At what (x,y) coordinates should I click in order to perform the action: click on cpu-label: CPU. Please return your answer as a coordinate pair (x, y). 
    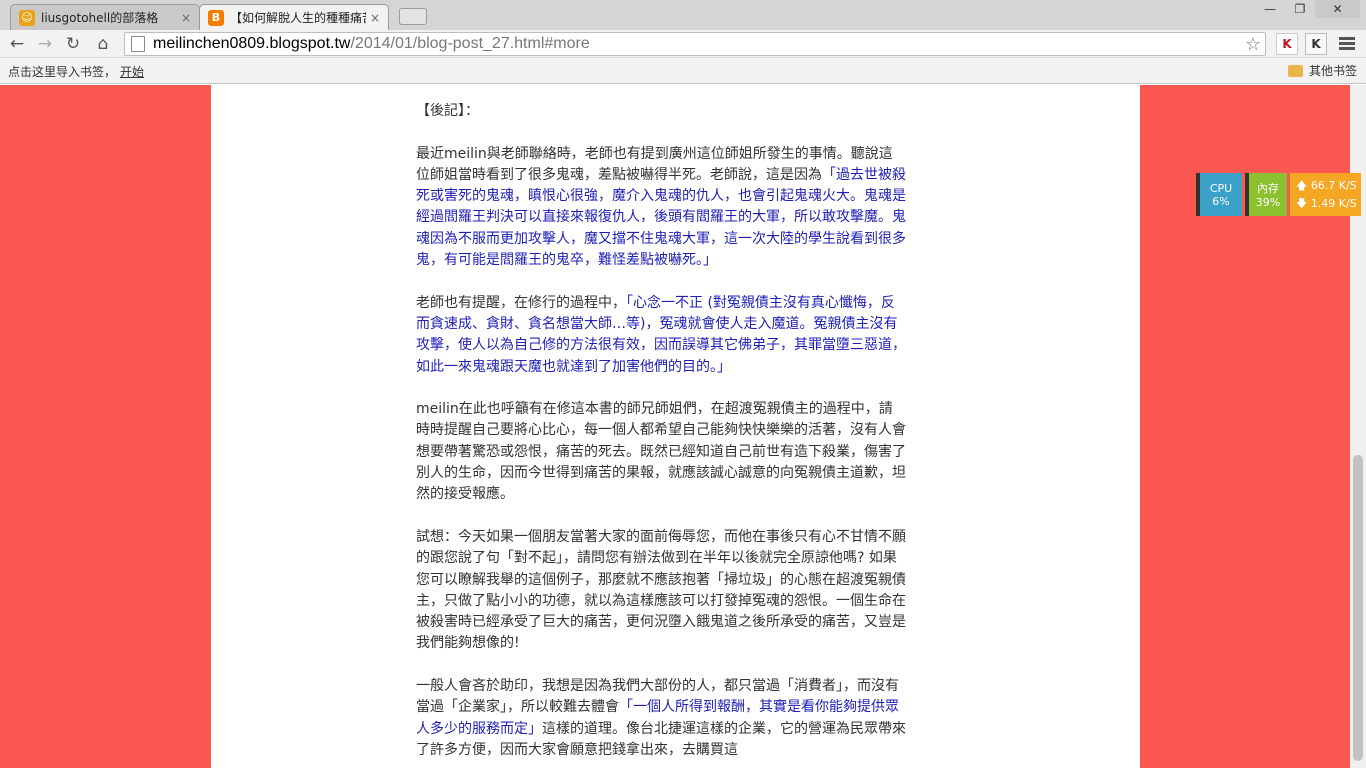
    Looking at the image, I should click on (1221, 188).